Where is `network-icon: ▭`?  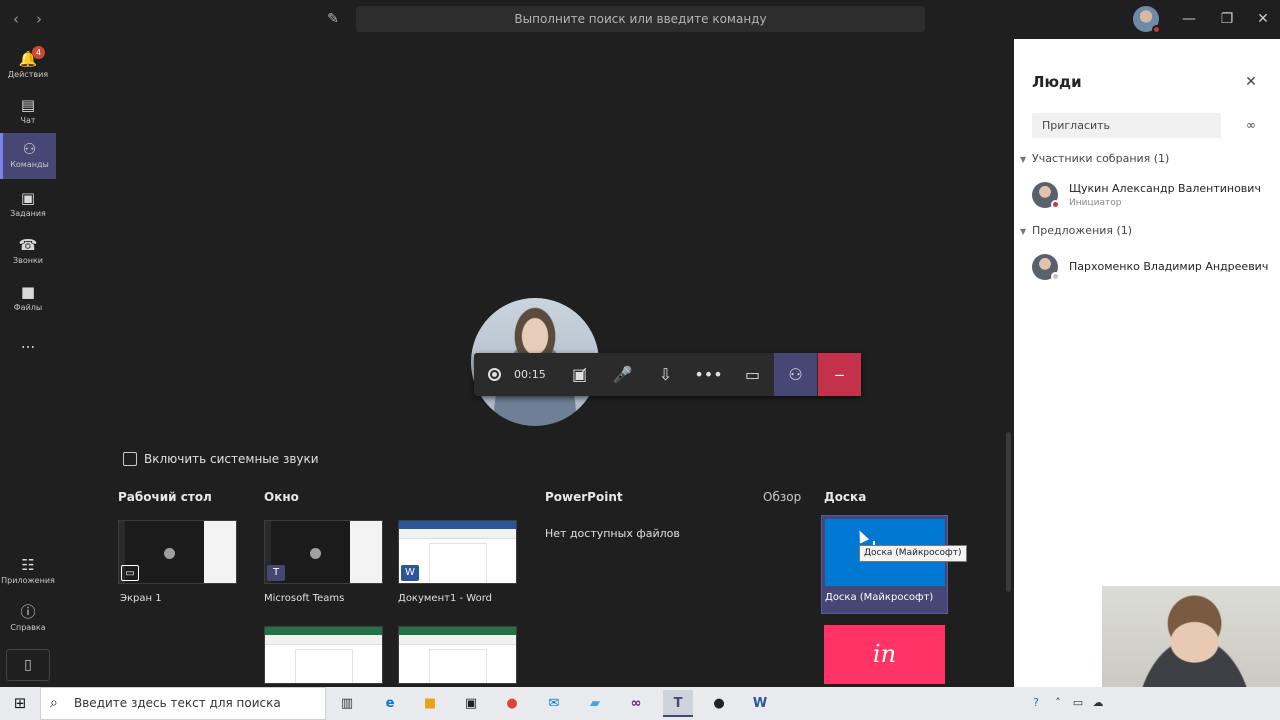
network-icon: ▭ is located at coordinates (1078, 703).